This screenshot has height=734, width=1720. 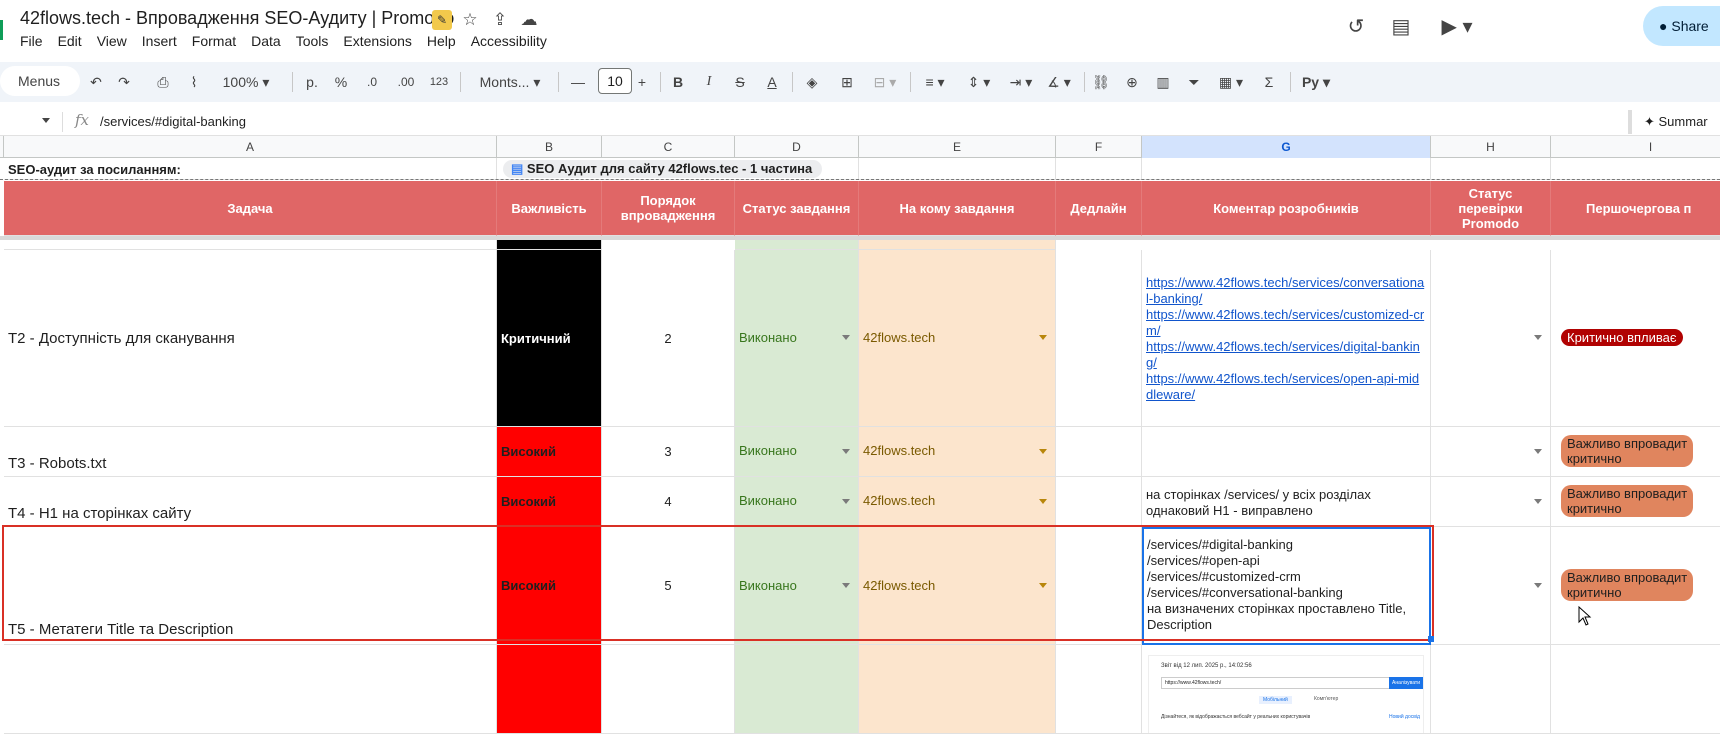 I want to click on cell-promodo-status-t3, so click(x=1491, y=452).